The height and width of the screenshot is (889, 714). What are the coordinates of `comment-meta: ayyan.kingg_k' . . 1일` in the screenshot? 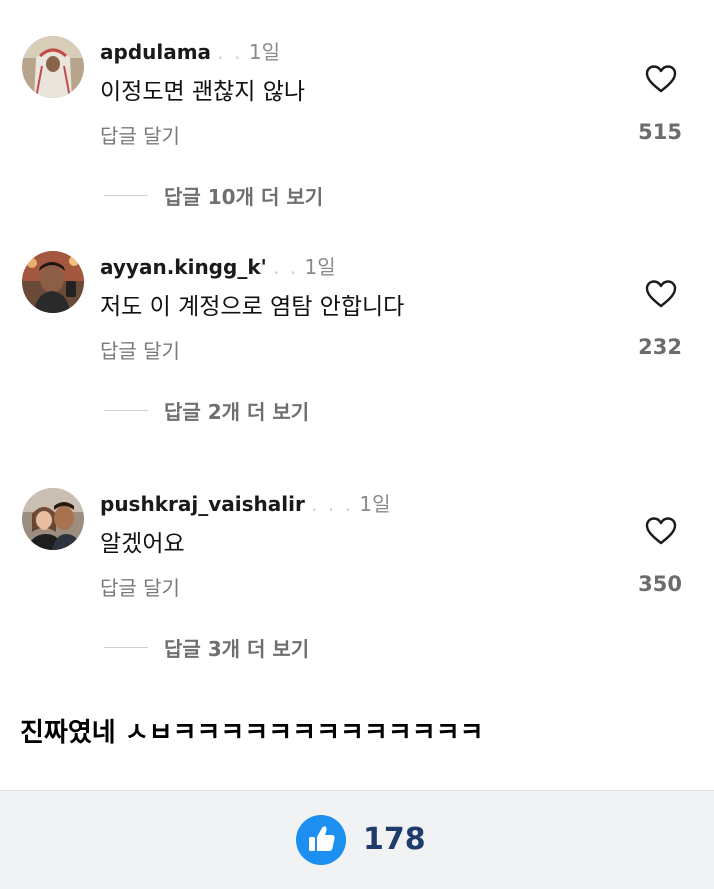 It's located at (218, 265).